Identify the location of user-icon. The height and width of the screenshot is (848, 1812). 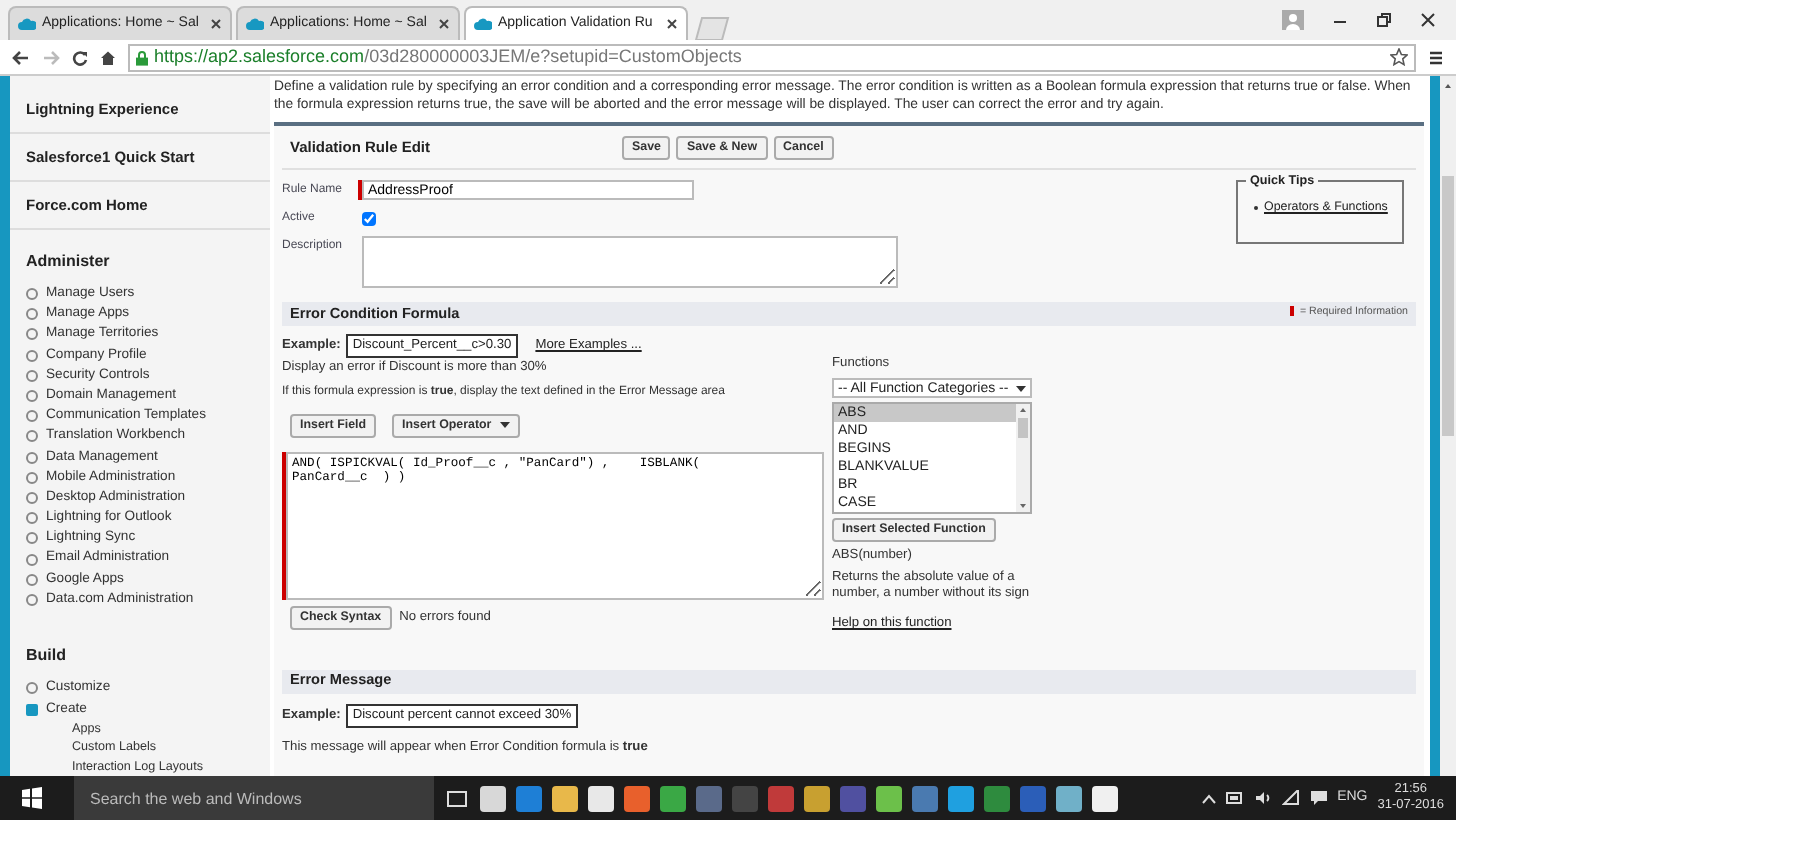
(1293, 20).